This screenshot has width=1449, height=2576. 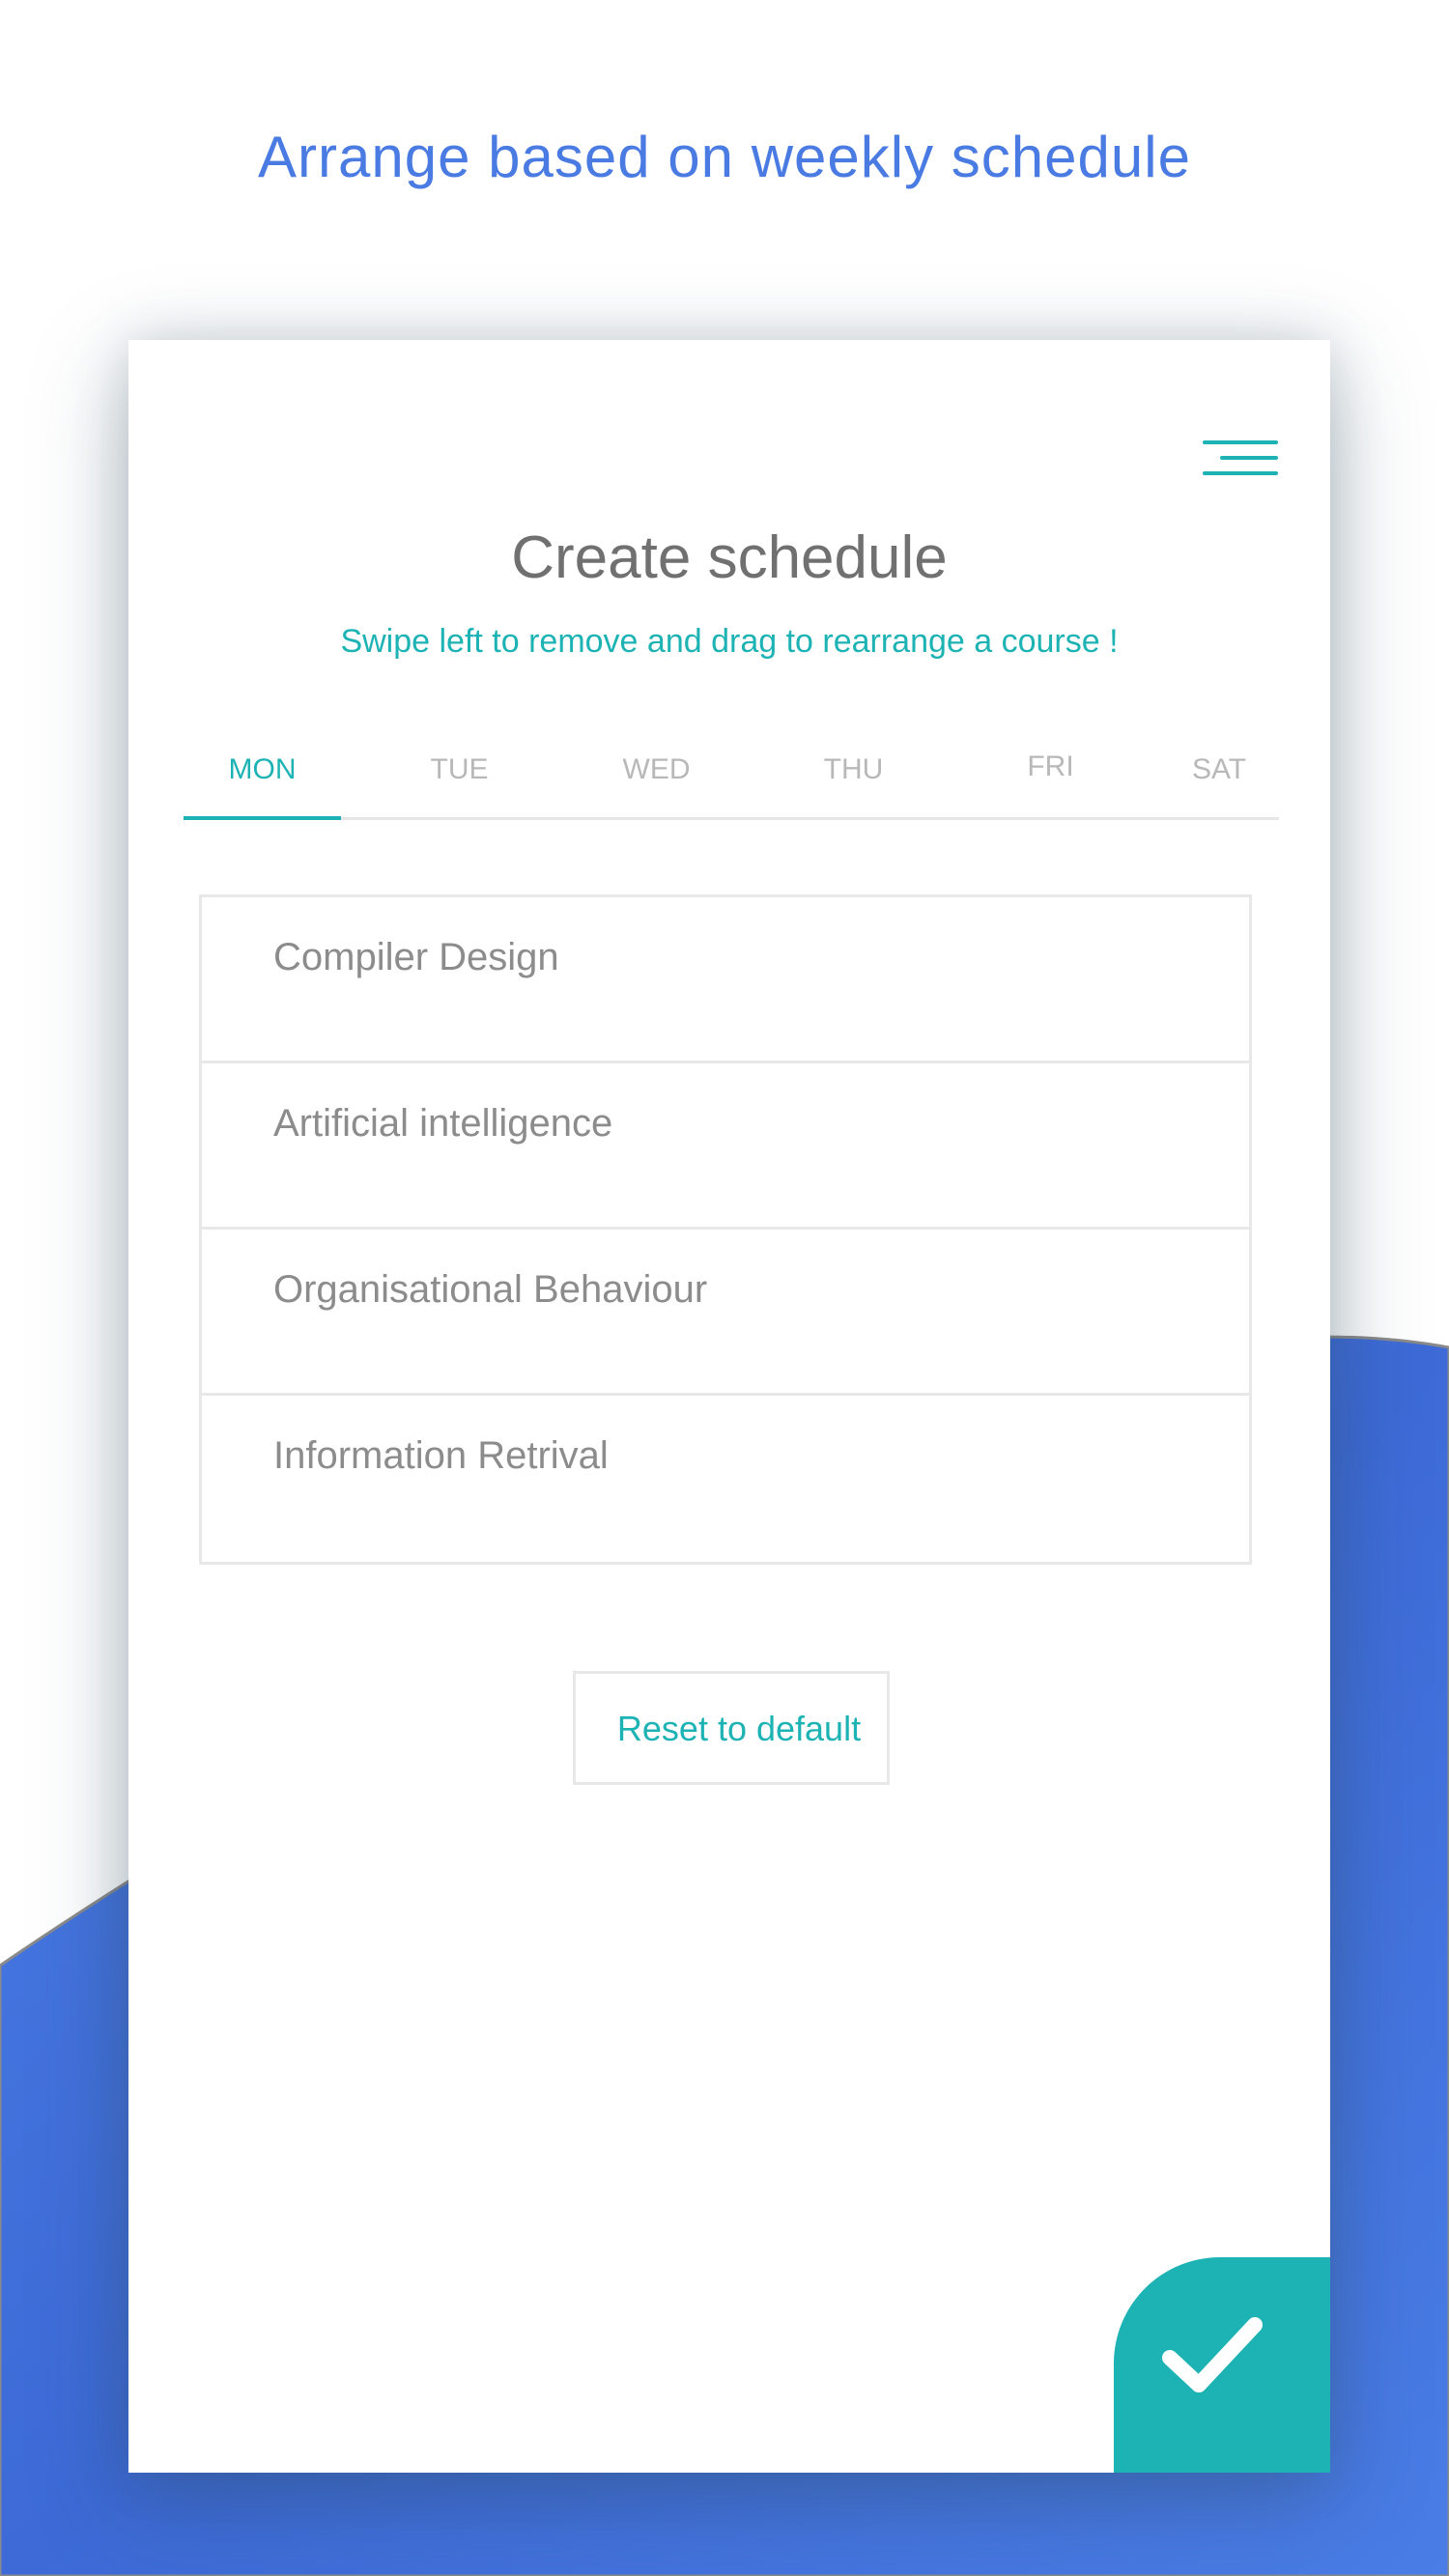 I want to click on confirm-button, so click(x=1222, y=2365).